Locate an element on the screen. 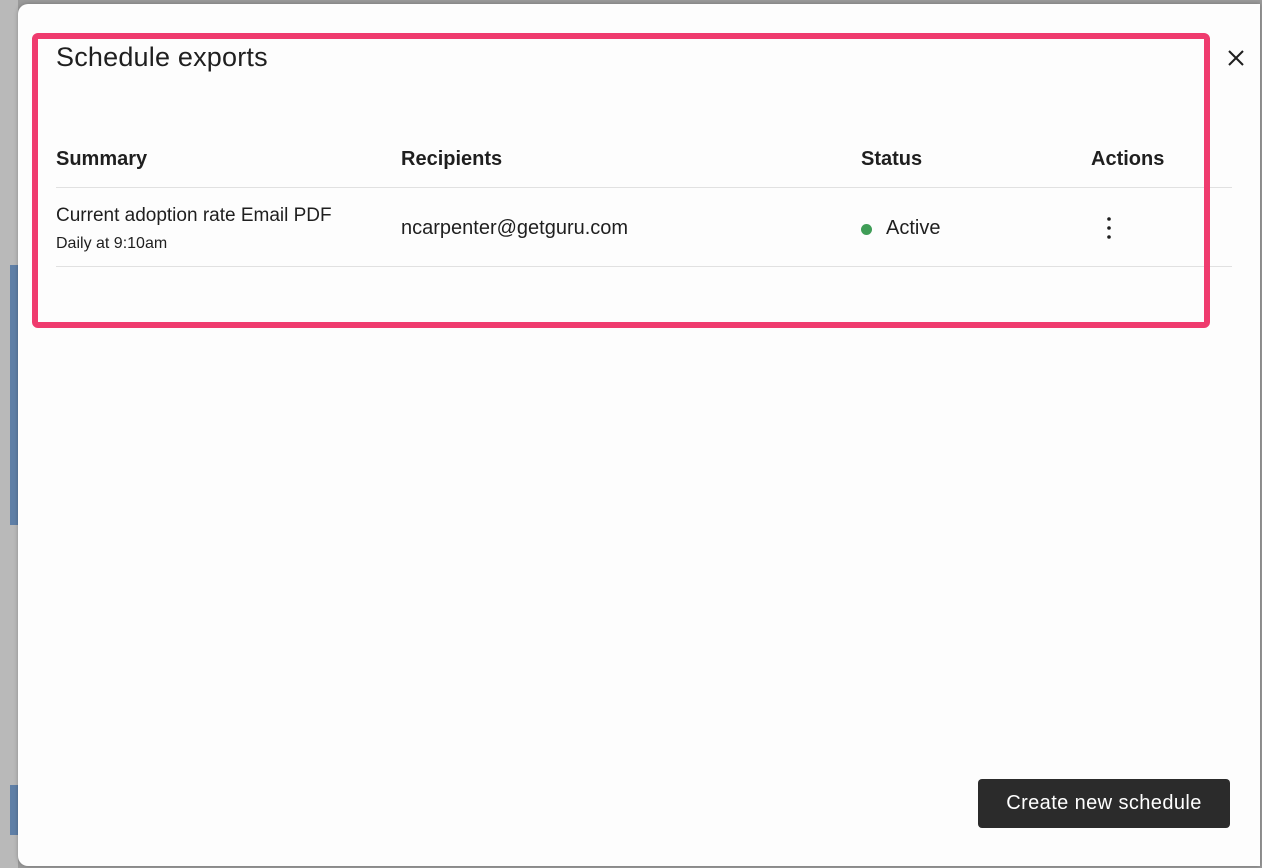  column-header-summary: Summary is located at coordinates (102, 159).